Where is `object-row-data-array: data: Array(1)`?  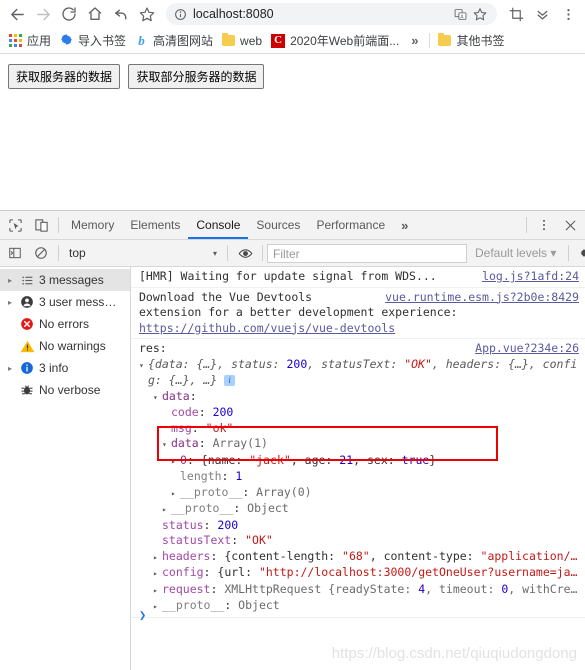 object-row-data-array: data: Array(1) is located at coordinates (360, 444).